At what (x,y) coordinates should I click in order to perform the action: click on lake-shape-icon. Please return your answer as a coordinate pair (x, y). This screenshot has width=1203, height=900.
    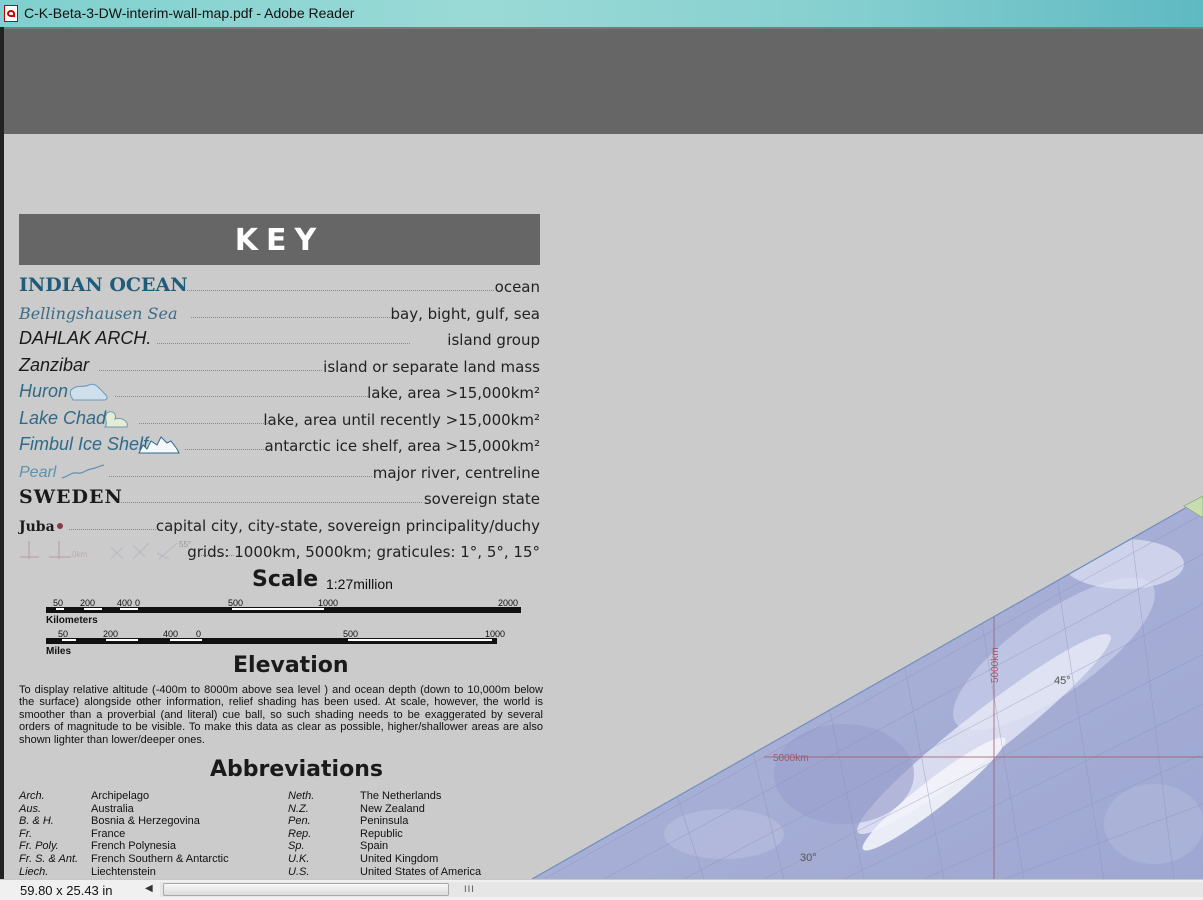
    Looking at the image, I should click on (88, 392).